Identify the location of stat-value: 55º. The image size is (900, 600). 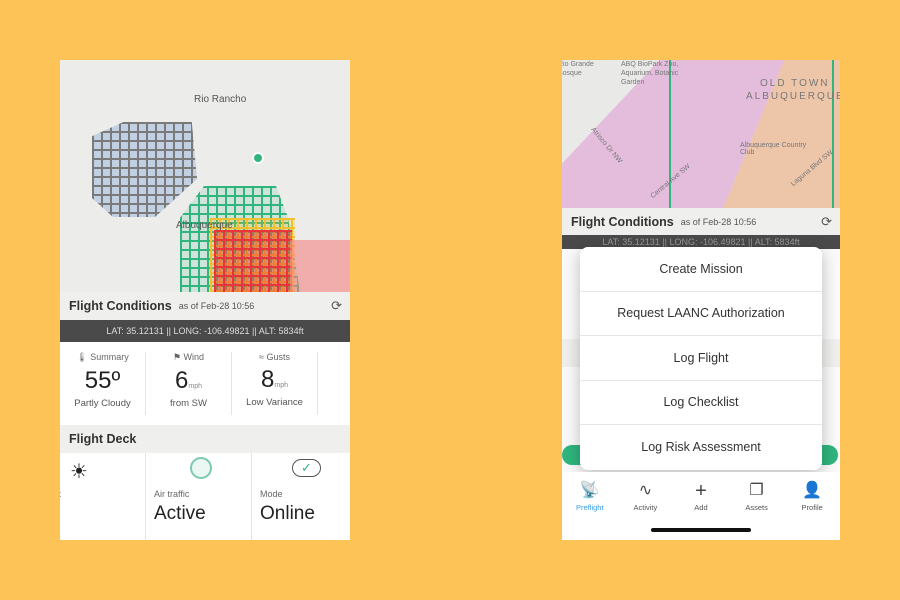
(102, 380).